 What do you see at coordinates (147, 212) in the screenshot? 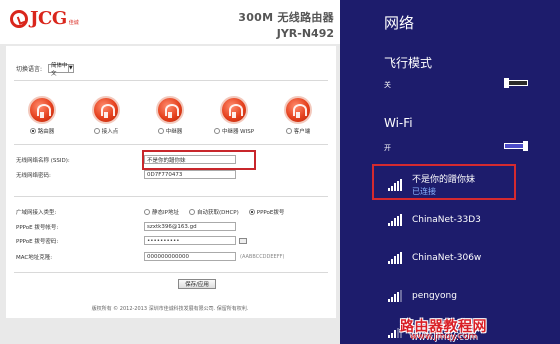
I see `wan-static-radio` at bounding box center [147, 212].